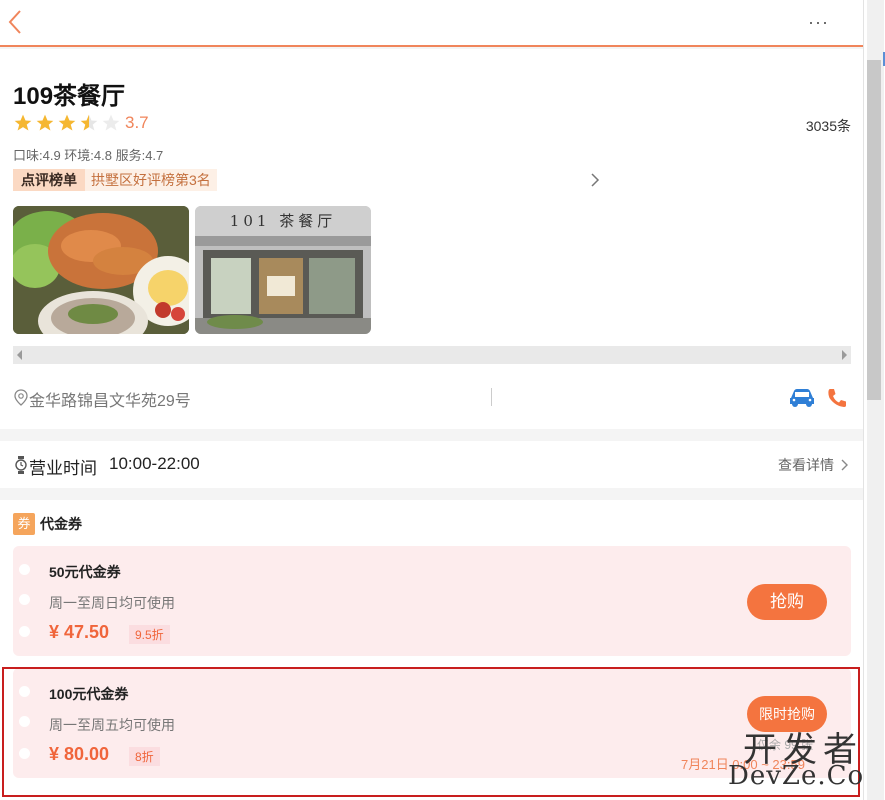 This screenshot has height=800, width=885. What do you see at coordinates (787, 602) in the screenshot?
I see `buy-button: 抢购` at bounding box center [787, 602].